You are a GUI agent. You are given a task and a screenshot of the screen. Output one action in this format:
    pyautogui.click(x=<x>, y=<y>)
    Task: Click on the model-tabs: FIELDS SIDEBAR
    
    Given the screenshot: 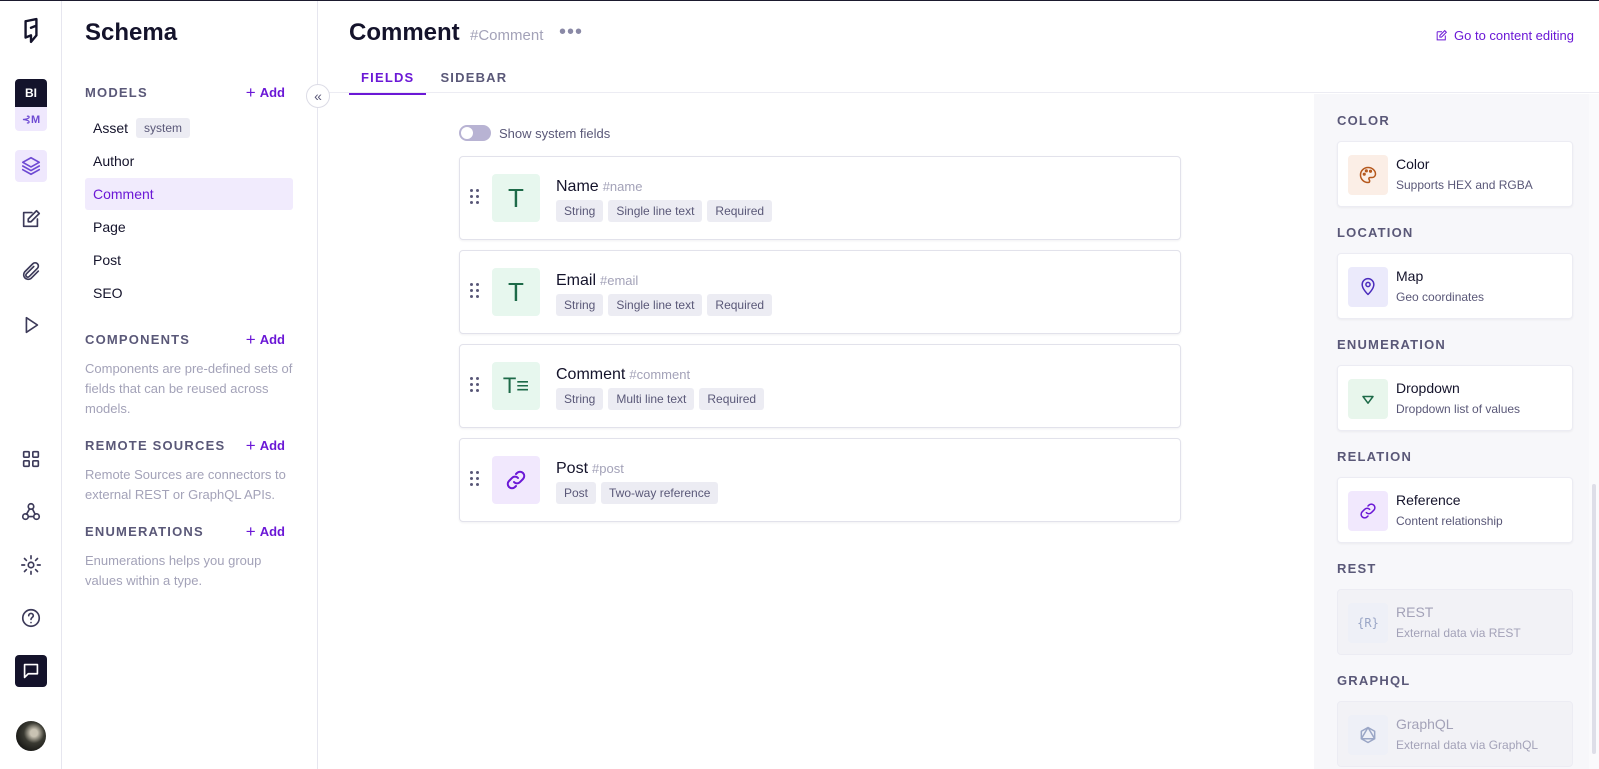 What is the action you would take?
    pyautogui.click(x=435, y=79)
    